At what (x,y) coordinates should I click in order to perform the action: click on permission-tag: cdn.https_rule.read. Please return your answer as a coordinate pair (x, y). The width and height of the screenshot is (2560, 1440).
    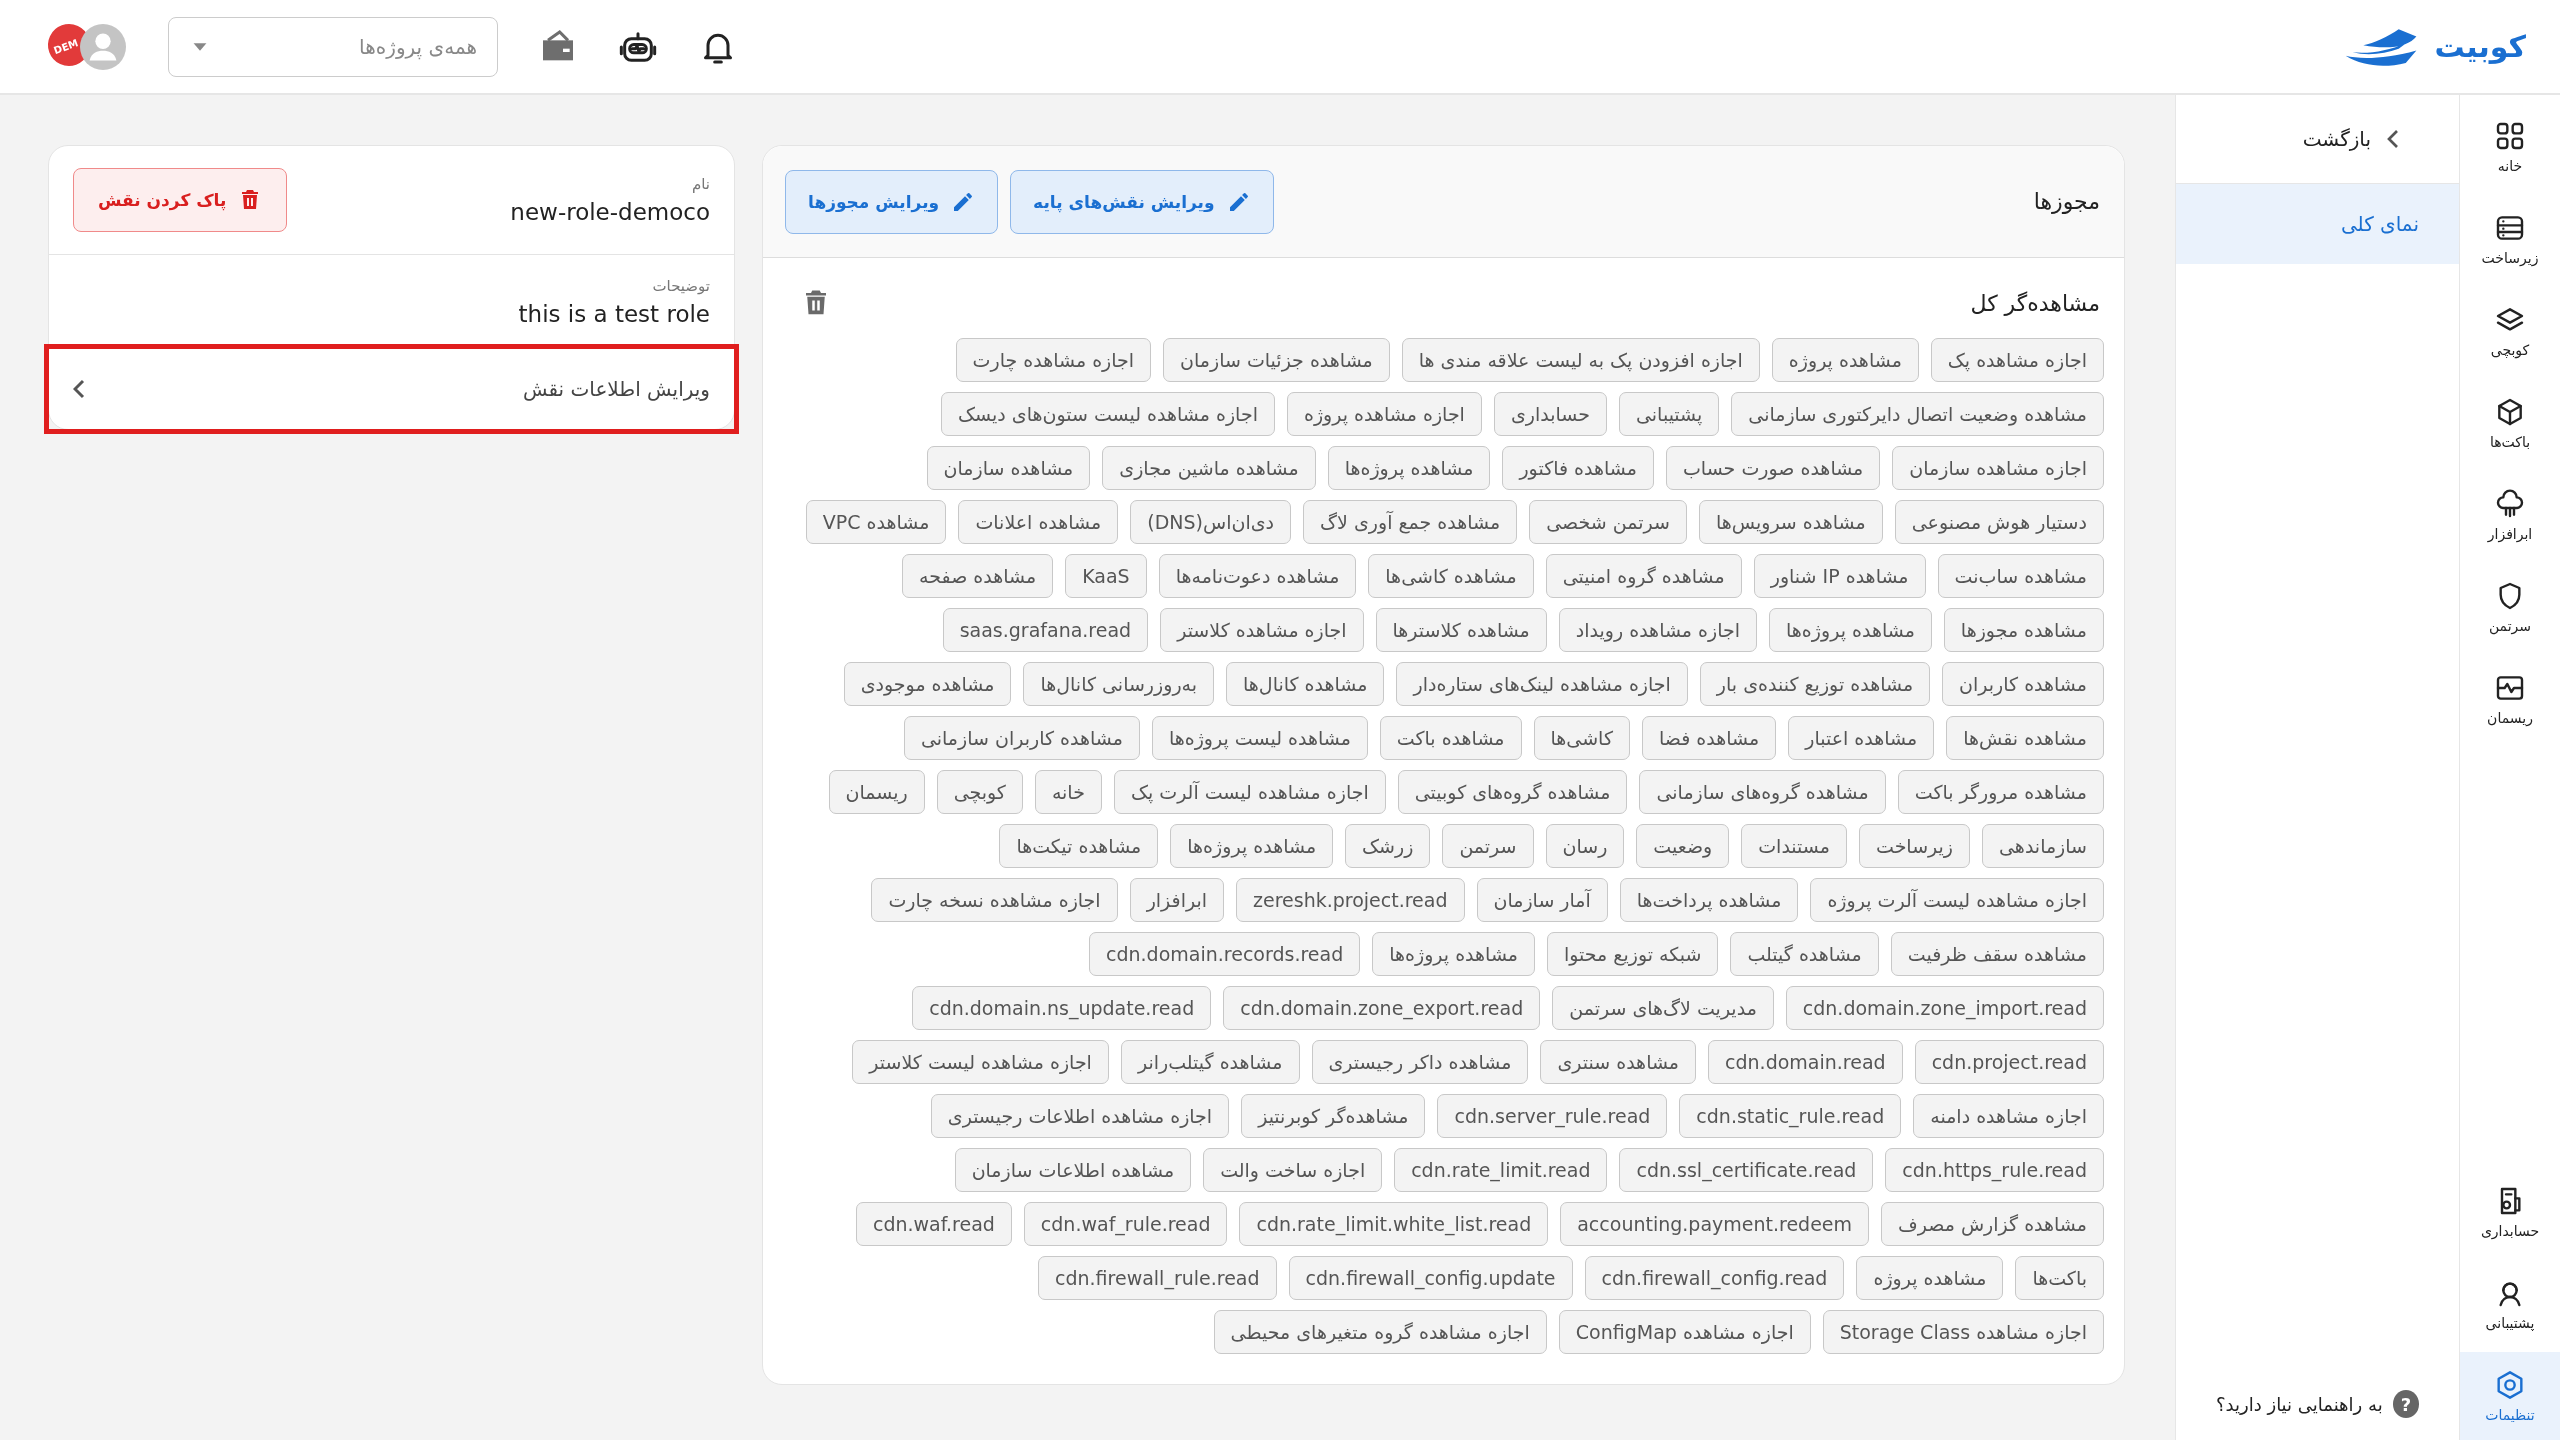
    Looking at the image, I should click on (1994, 1170).